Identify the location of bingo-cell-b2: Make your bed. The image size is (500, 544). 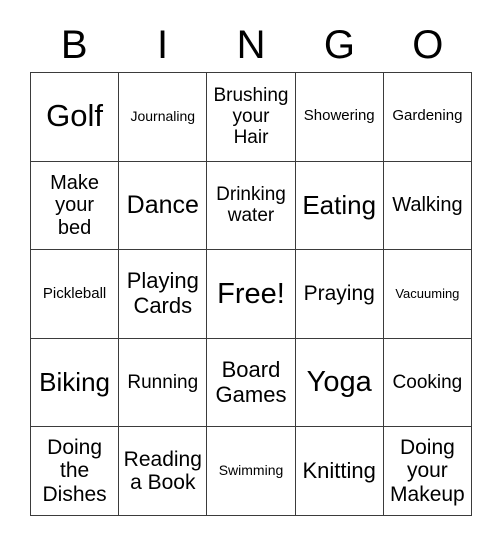
(75, 206).